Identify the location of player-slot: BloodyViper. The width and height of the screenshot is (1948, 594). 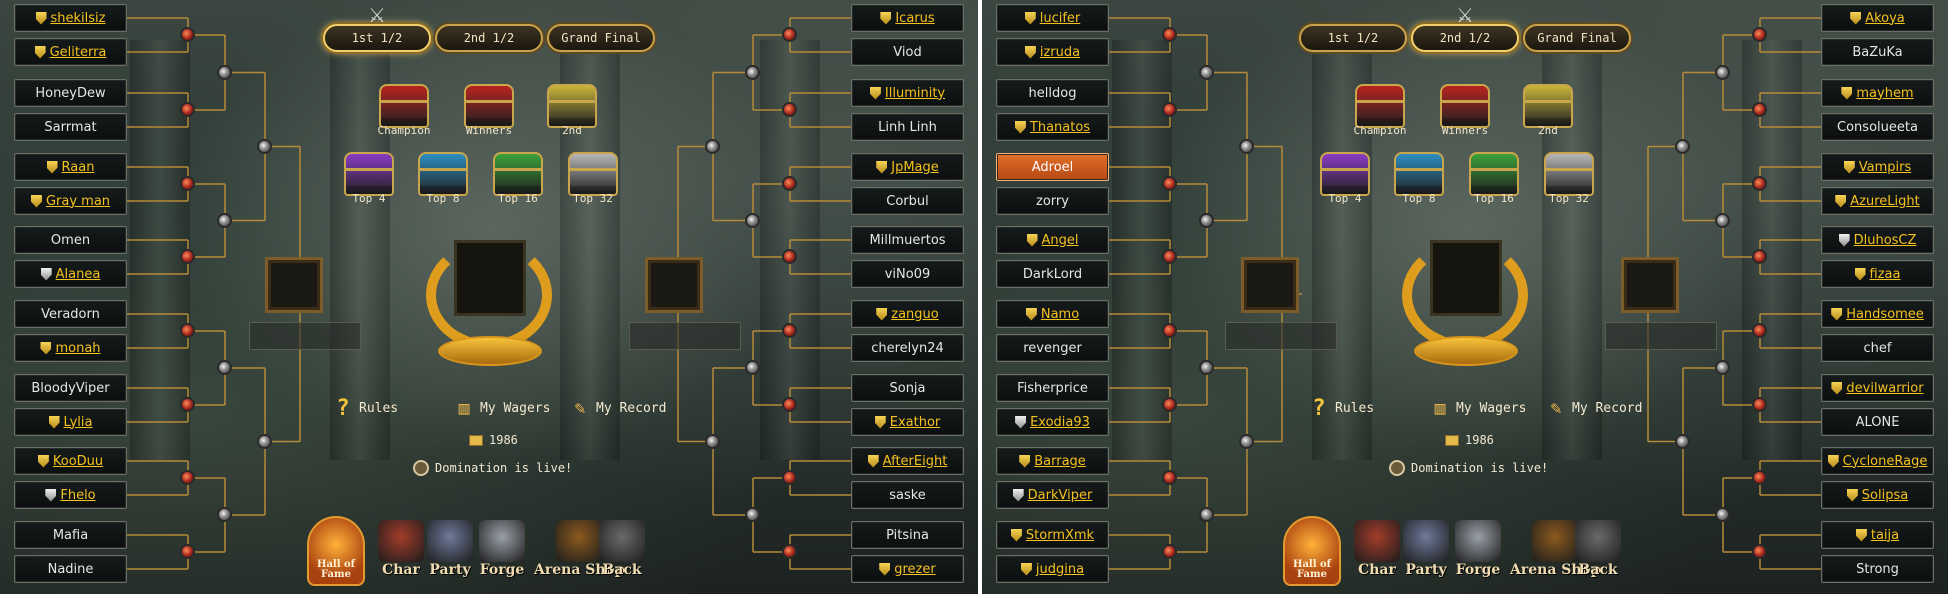
(70, 388).